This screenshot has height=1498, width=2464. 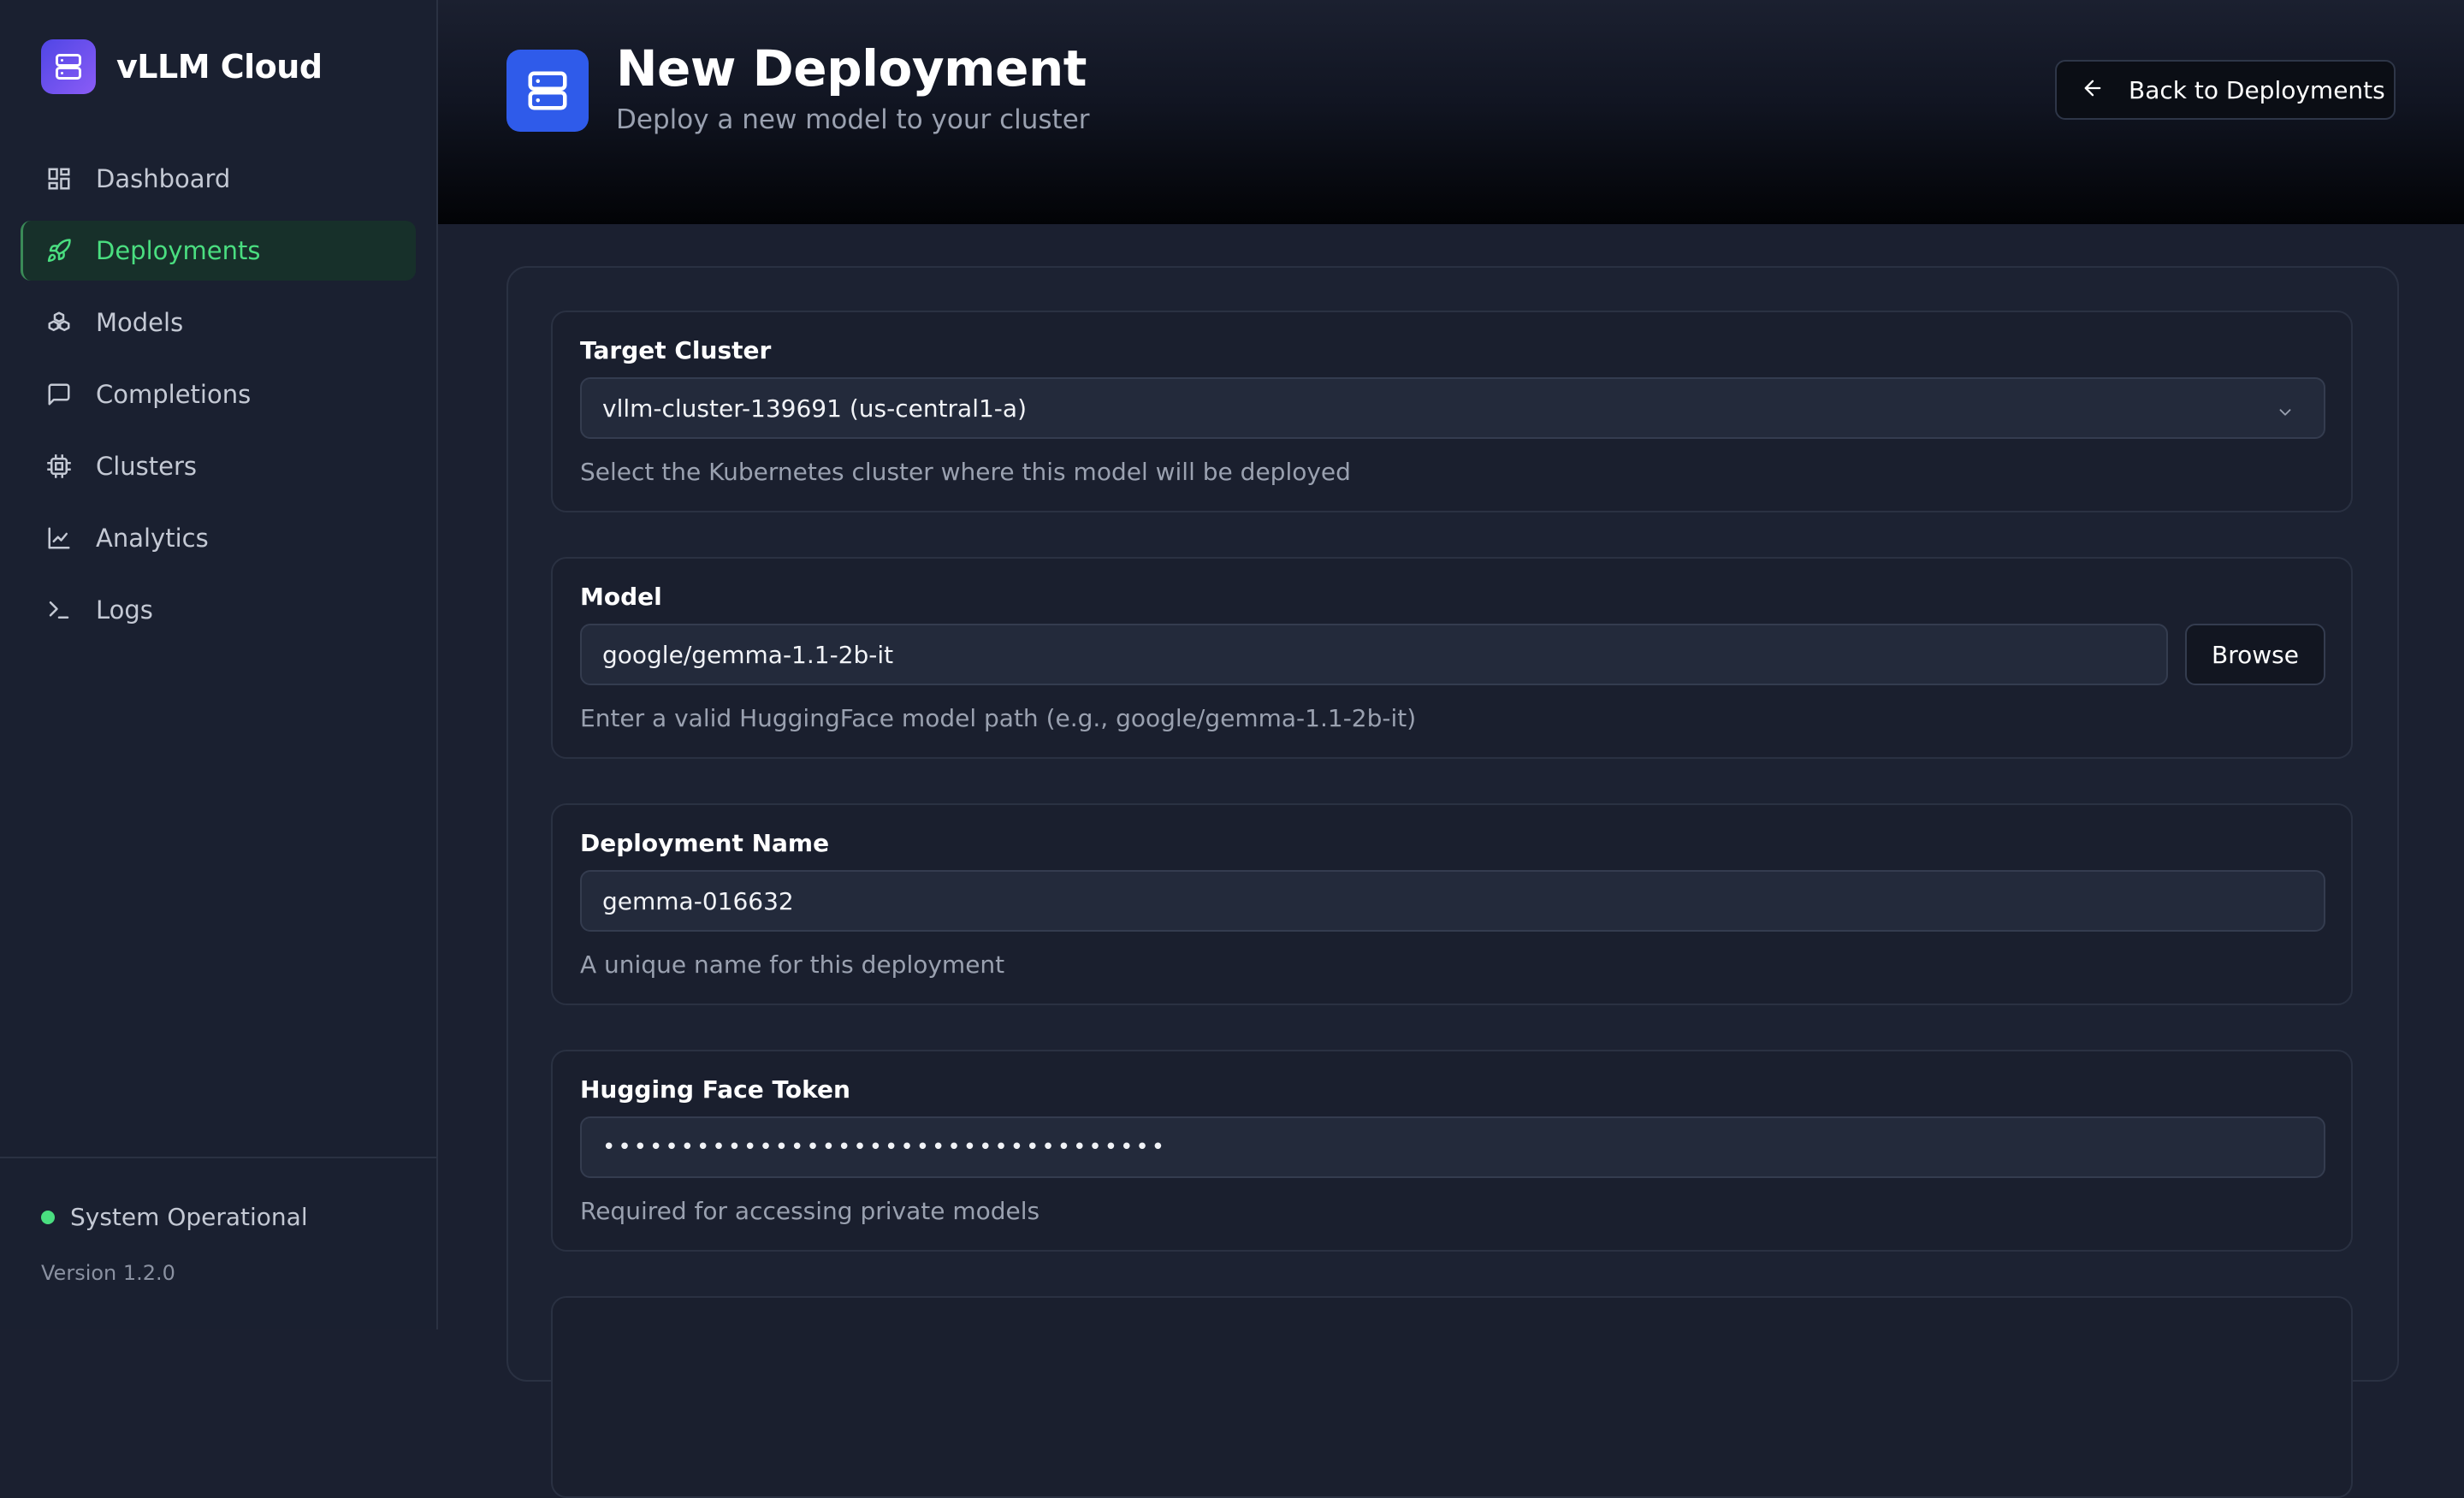 I want to click on sidebar-footer: System Operational Version 1.2.0, so click(x=218, y=1221).